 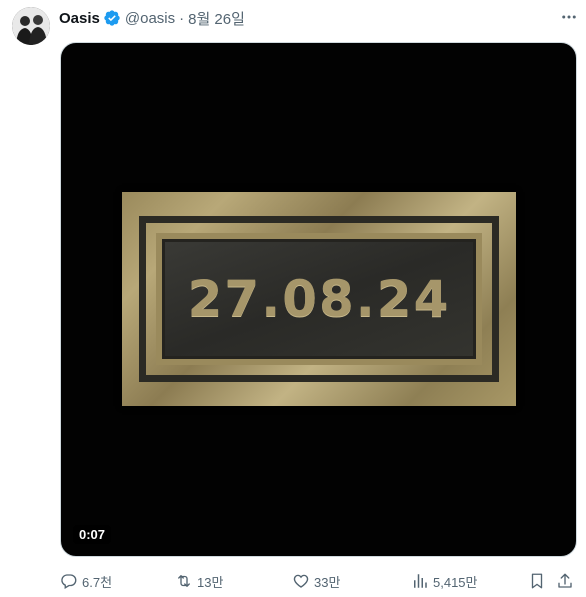 I want to click on author-handle: @oasis, so click(x=150, y=18).